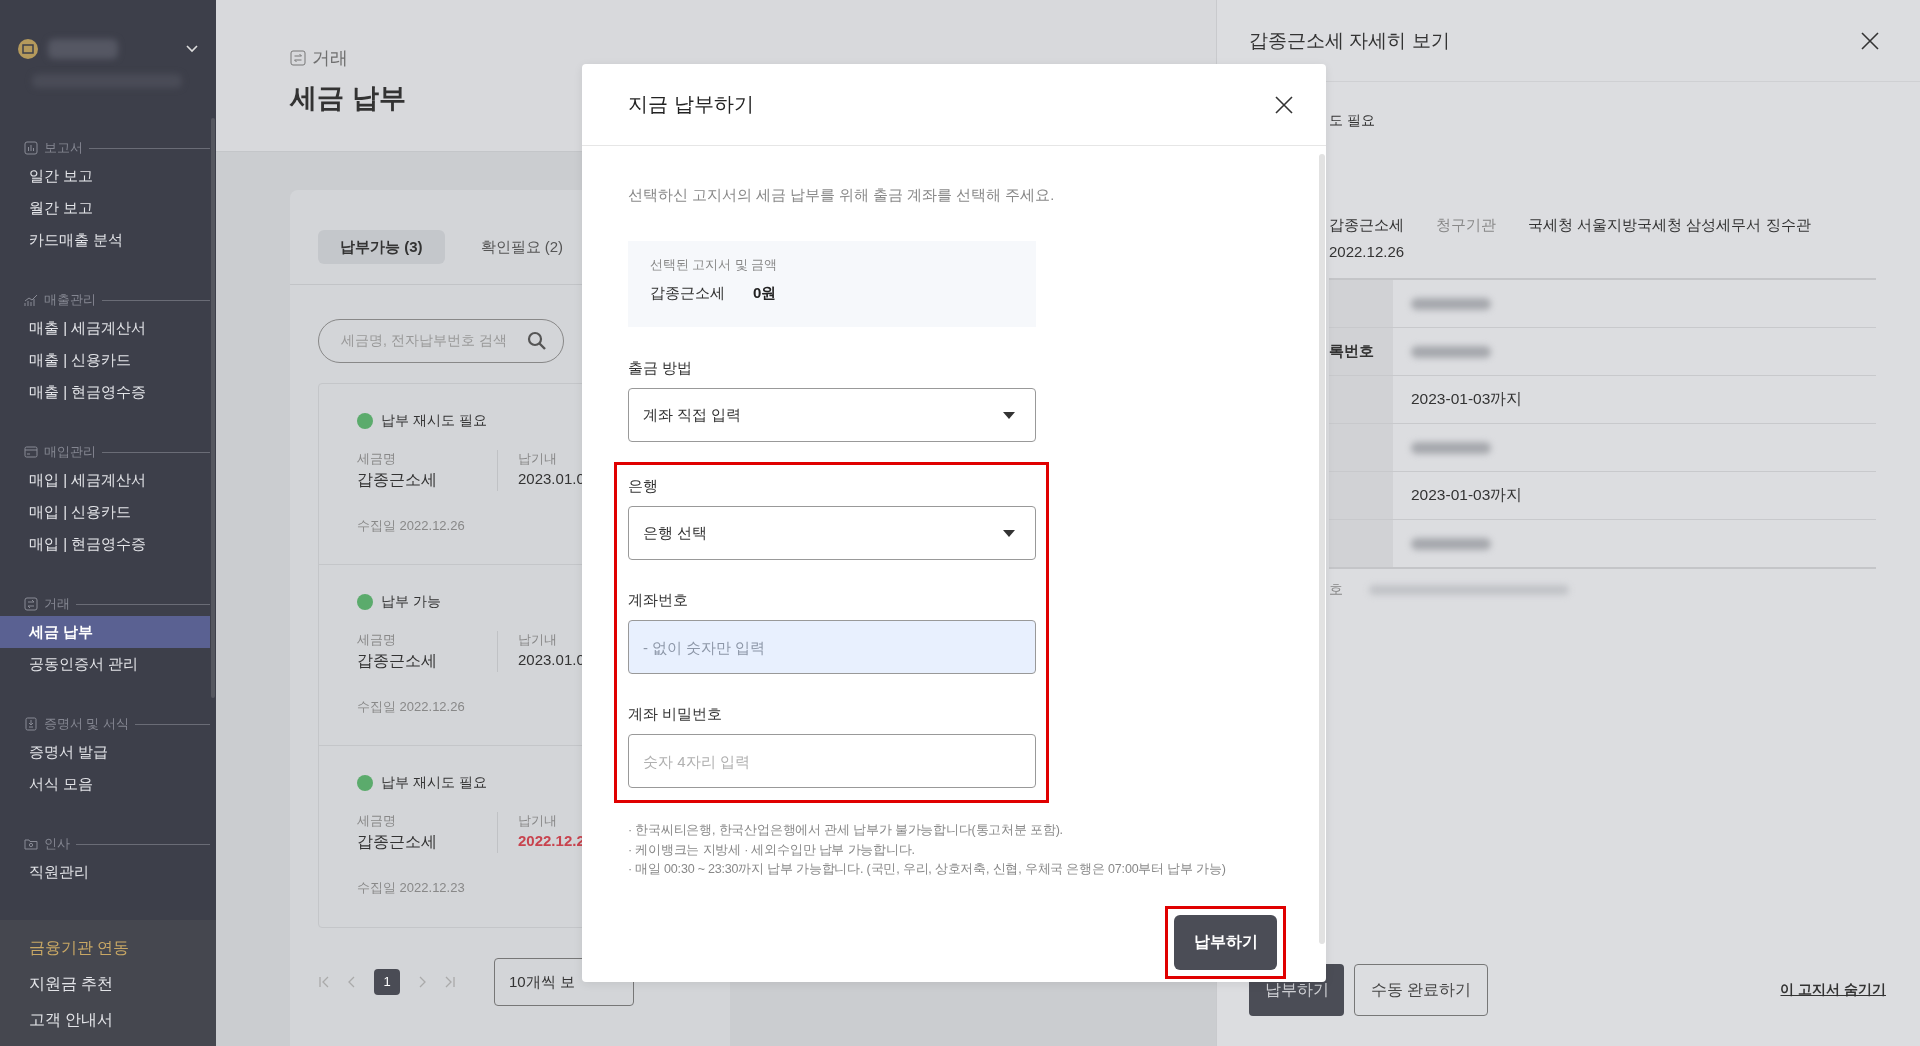 This screenshot has width=1920, height=1046. Describe the element at coordinates (330, 58) in the screenshot. I see `breadcrumb: 거래` at that location.